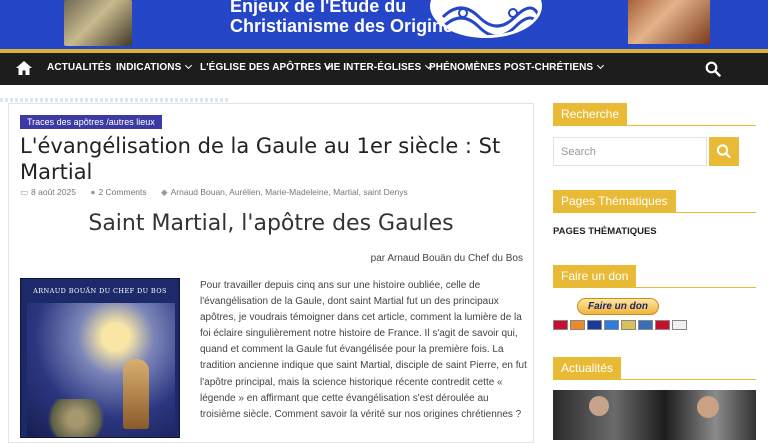  Describe the element at coordinates (446, 258) in the screenshot. I see `article-byline: par Arnaud Bouän du Chef du Bos` at that location.